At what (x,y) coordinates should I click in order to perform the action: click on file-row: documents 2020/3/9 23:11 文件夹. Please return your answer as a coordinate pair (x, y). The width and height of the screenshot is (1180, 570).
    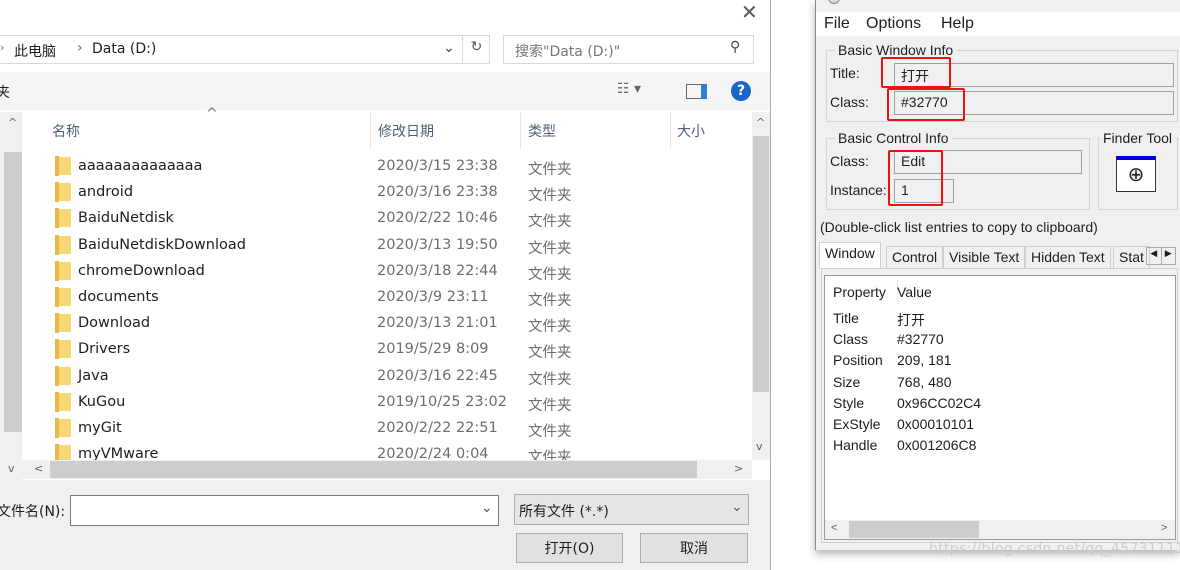
    Looking at the image, I should click on (400, 298).